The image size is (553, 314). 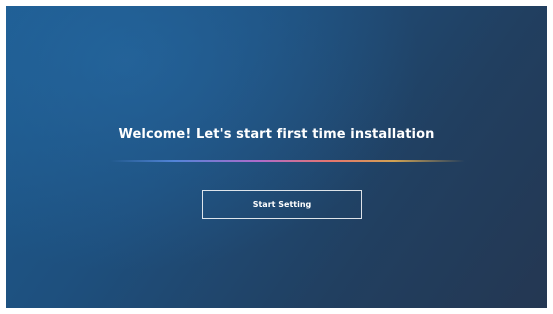 I want to click on start-setting-button: Start Setting, so click(x=282, y=204).